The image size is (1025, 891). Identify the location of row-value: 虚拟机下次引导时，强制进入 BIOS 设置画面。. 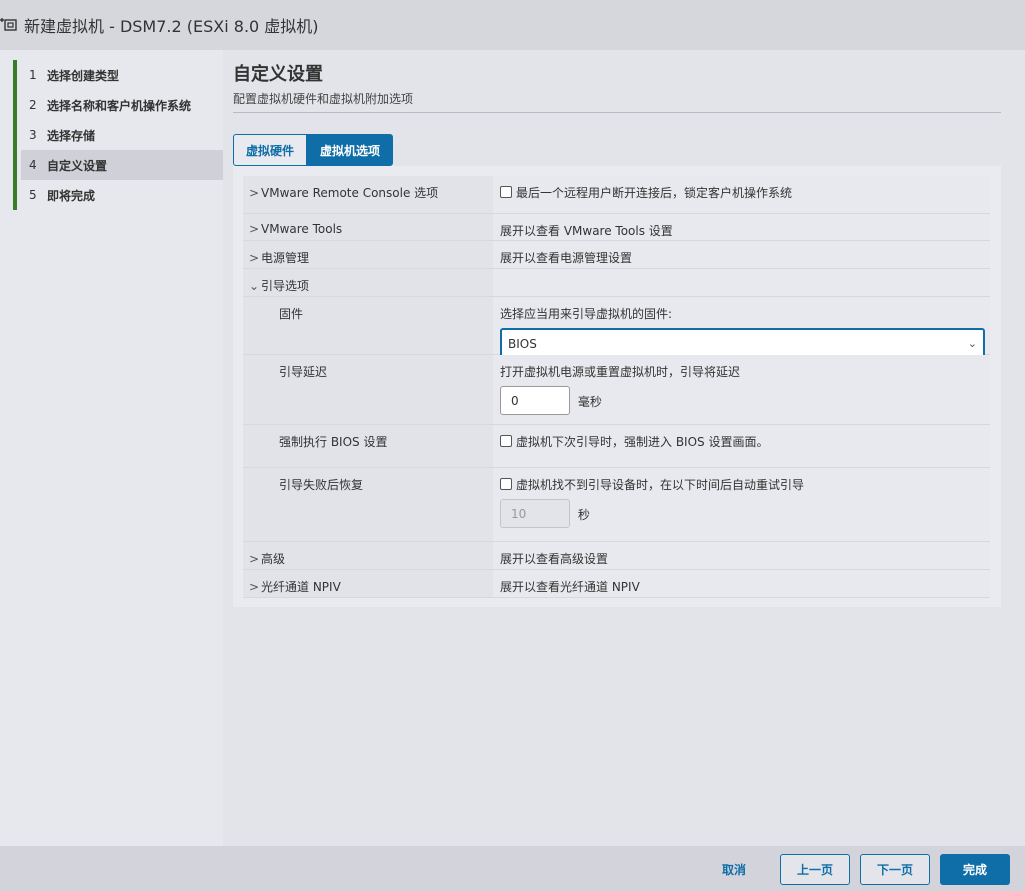
(741, 446).